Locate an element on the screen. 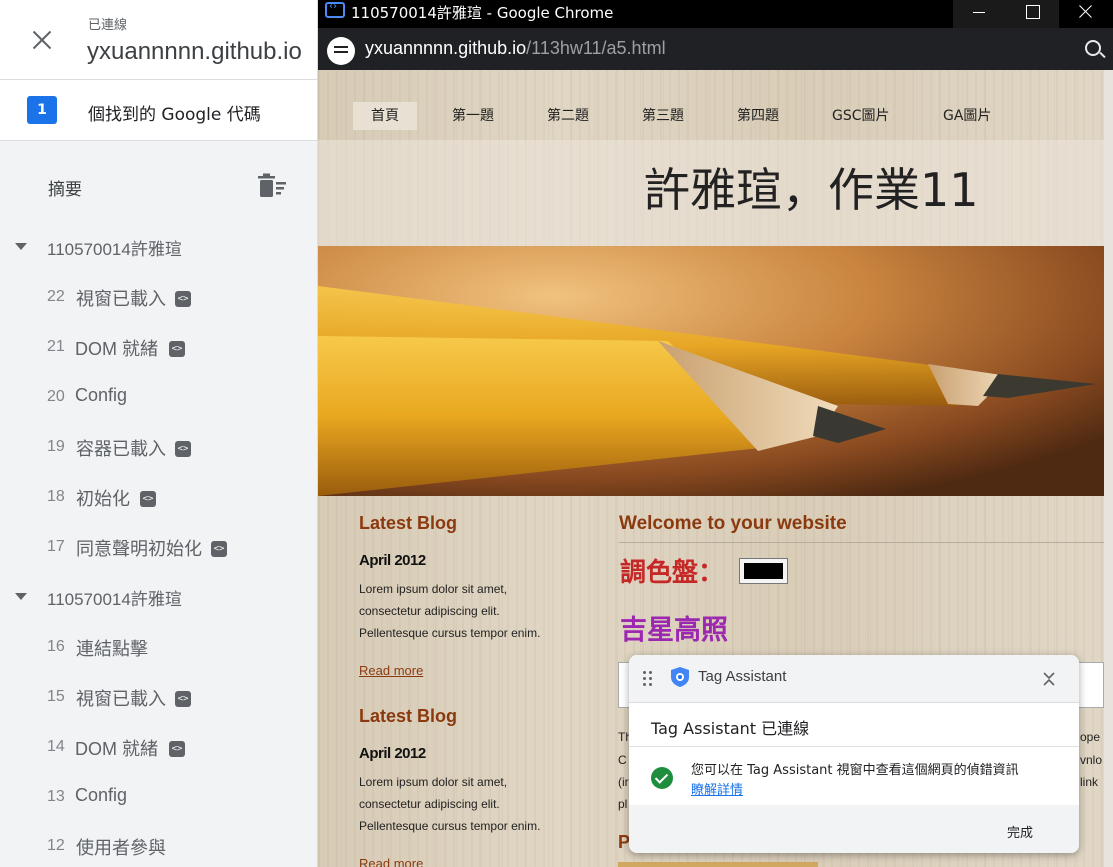 Image resolution: width=1113 pixels, height=867 pixels. nav-gsc: GSC圖片 is located at coordinates (861, 116).